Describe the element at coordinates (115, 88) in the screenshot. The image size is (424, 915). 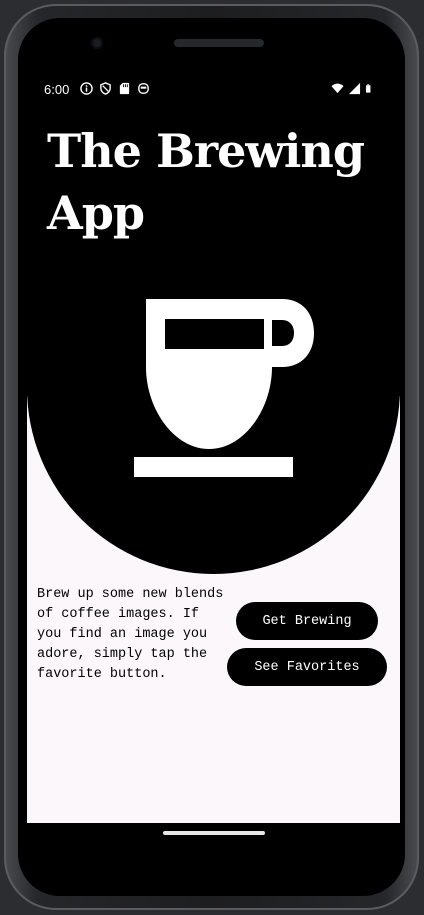
I see `status-notification-icons` at that location.